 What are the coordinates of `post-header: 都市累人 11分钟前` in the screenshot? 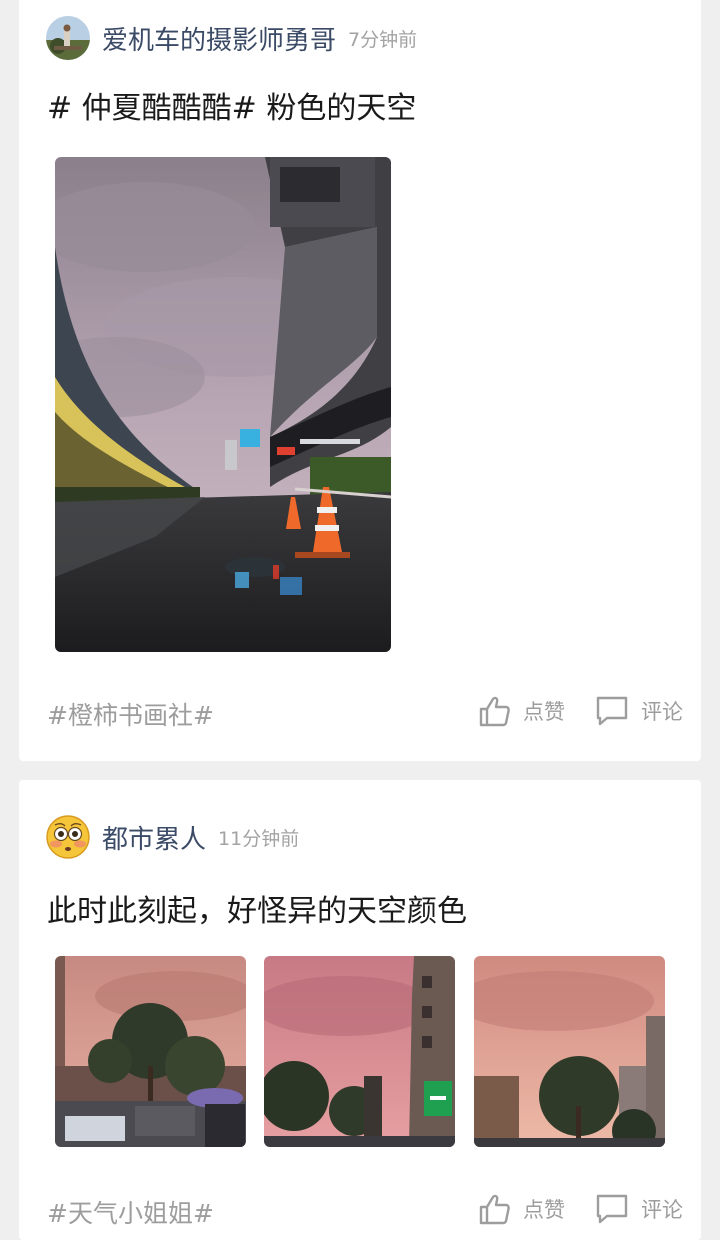 It's located at (172, 837).